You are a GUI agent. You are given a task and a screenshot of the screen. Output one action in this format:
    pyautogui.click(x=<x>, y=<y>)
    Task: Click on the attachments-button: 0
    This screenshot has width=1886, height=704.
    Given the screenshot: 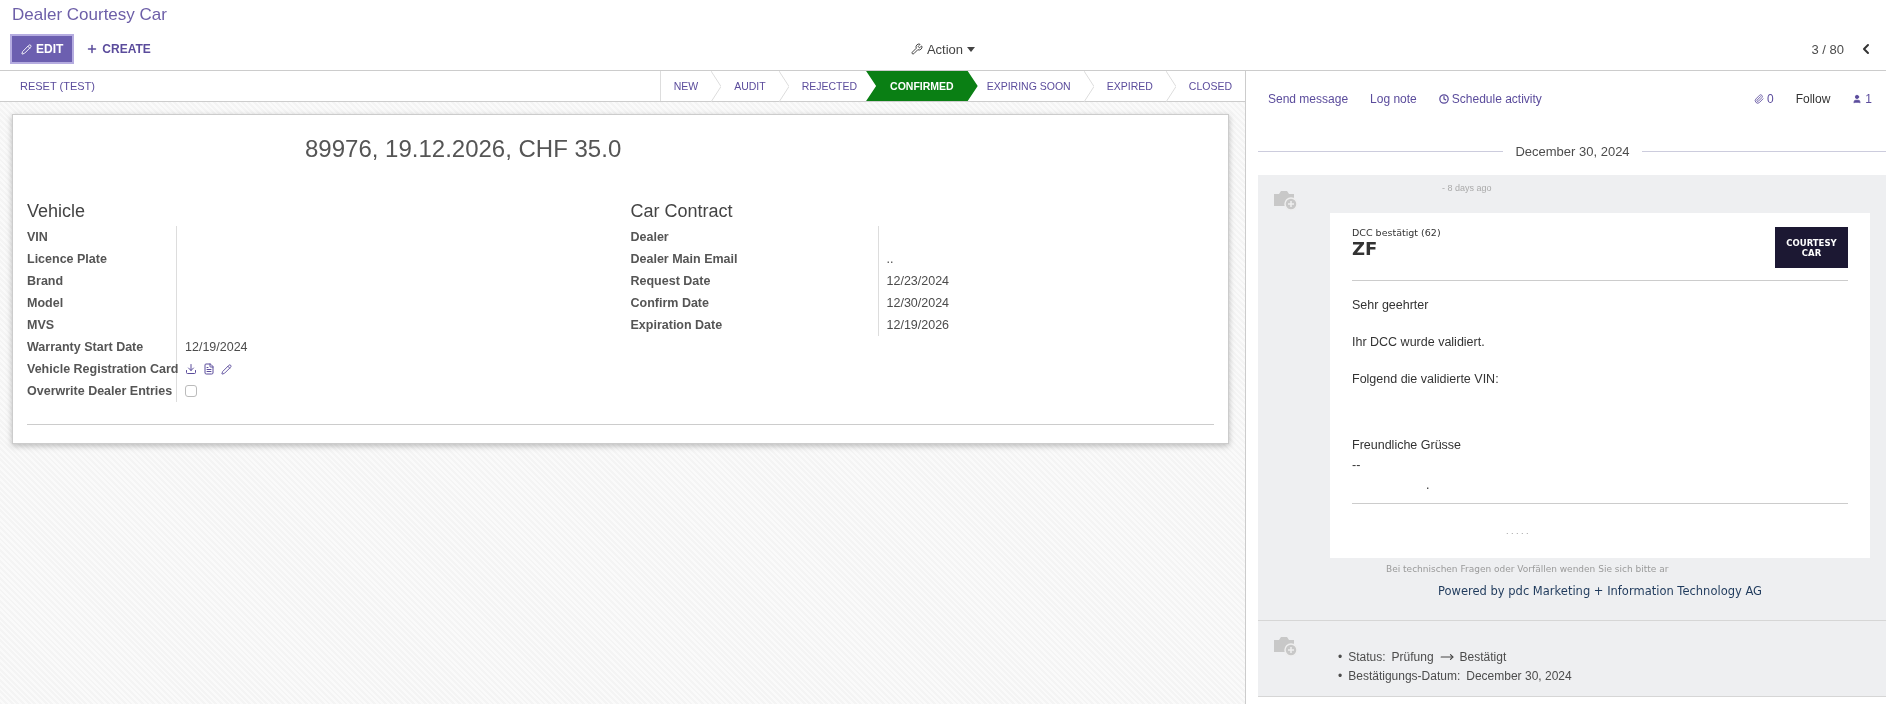 What is the action you would take?
    pyautogui.click(x=1763, y=99)
    